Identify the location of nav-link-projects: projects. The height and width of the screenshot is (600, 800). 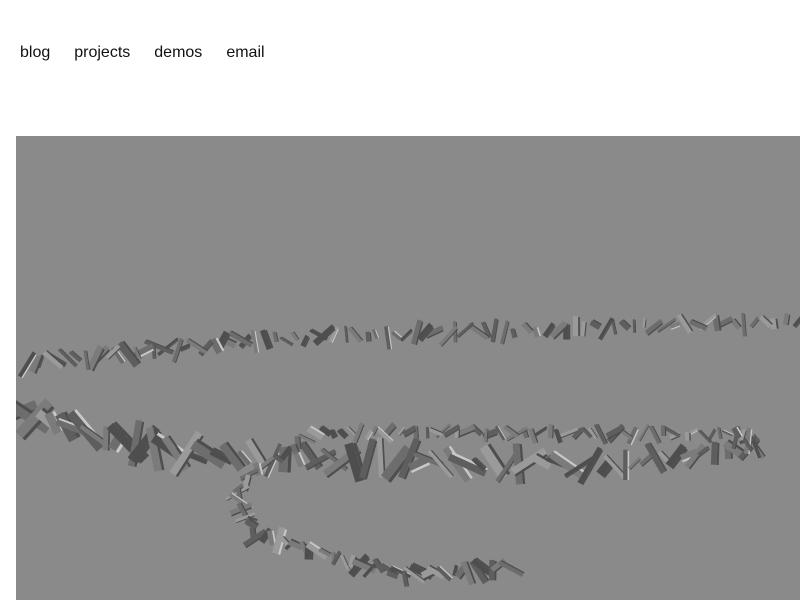
(102, 53).